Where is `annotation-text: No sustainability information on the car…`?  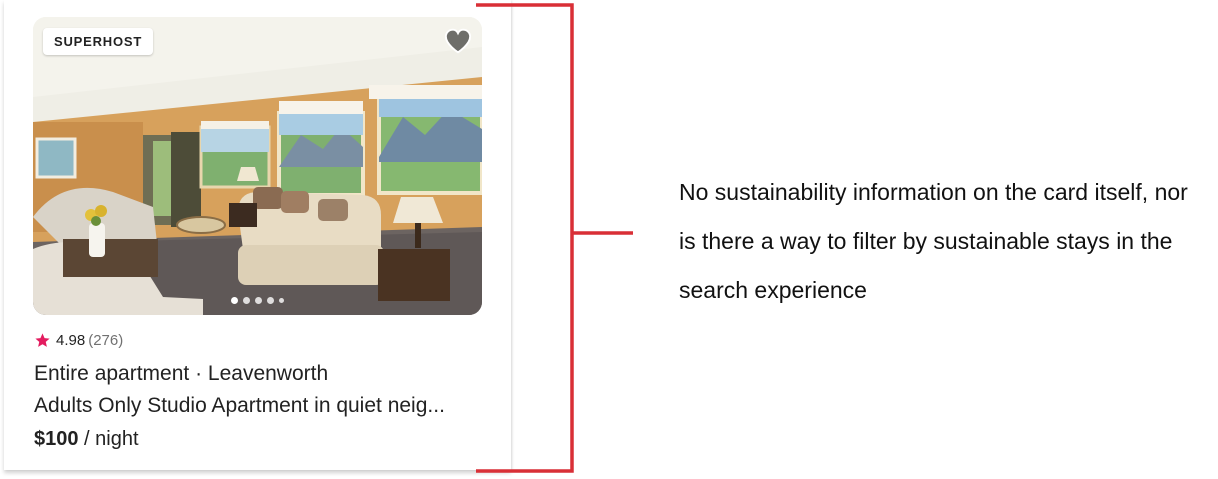 annotation-text: No sustainability information on the car… is located at coordinates (933, 241).